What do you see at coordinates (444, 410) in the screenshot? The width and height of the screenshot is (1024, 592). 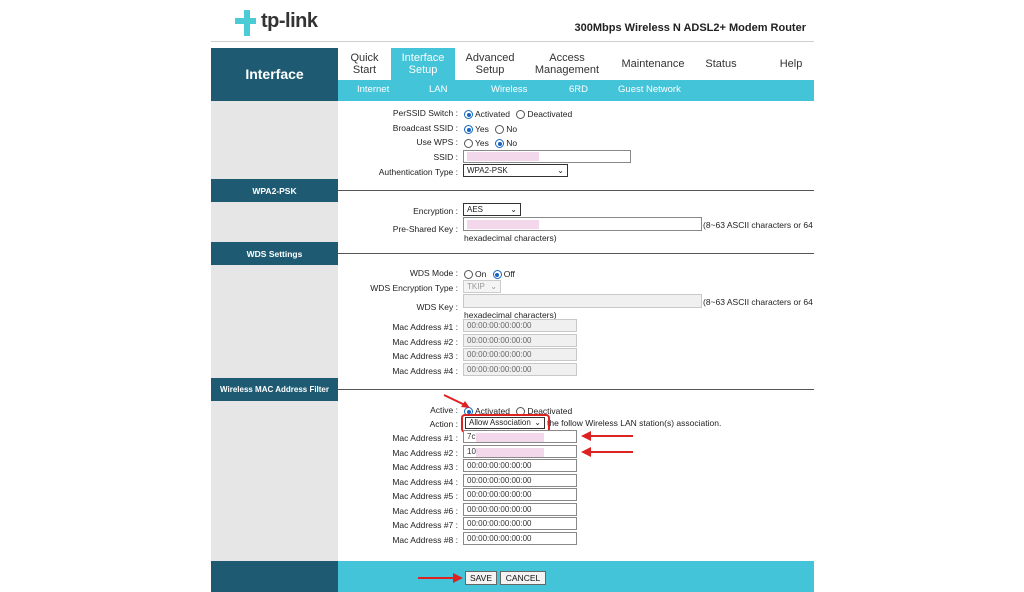 I see `mac-filter-active-label: Active :` at bounding box center [444, 410].